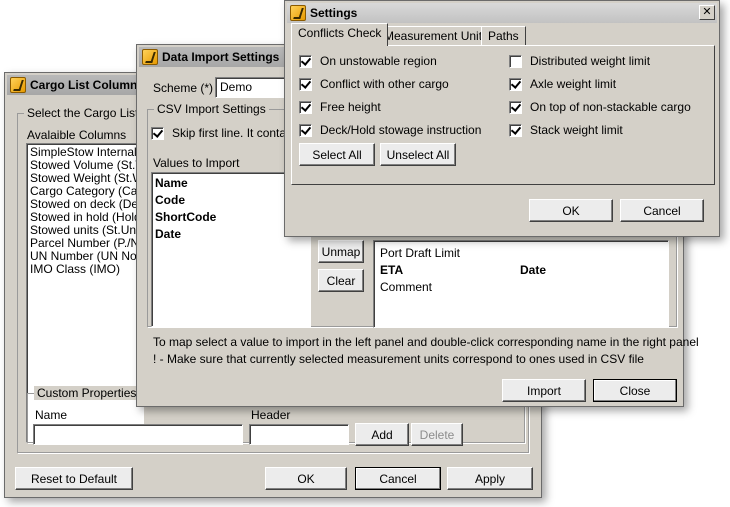 The width and height of the screenshot is (730, 507). What do you see at coordinates (183, 88) in the screenshot?
I see `scheme-label: Scheme (*)` at bounding box center [183, 88].